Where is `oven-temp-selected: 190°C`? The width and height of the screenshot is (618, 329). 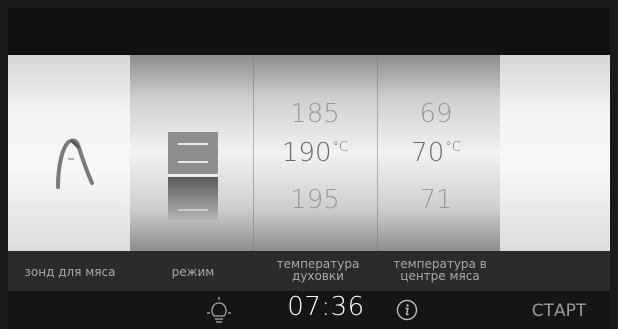
oven-temp-selected: 190°C is located at coordinates (315, 153).